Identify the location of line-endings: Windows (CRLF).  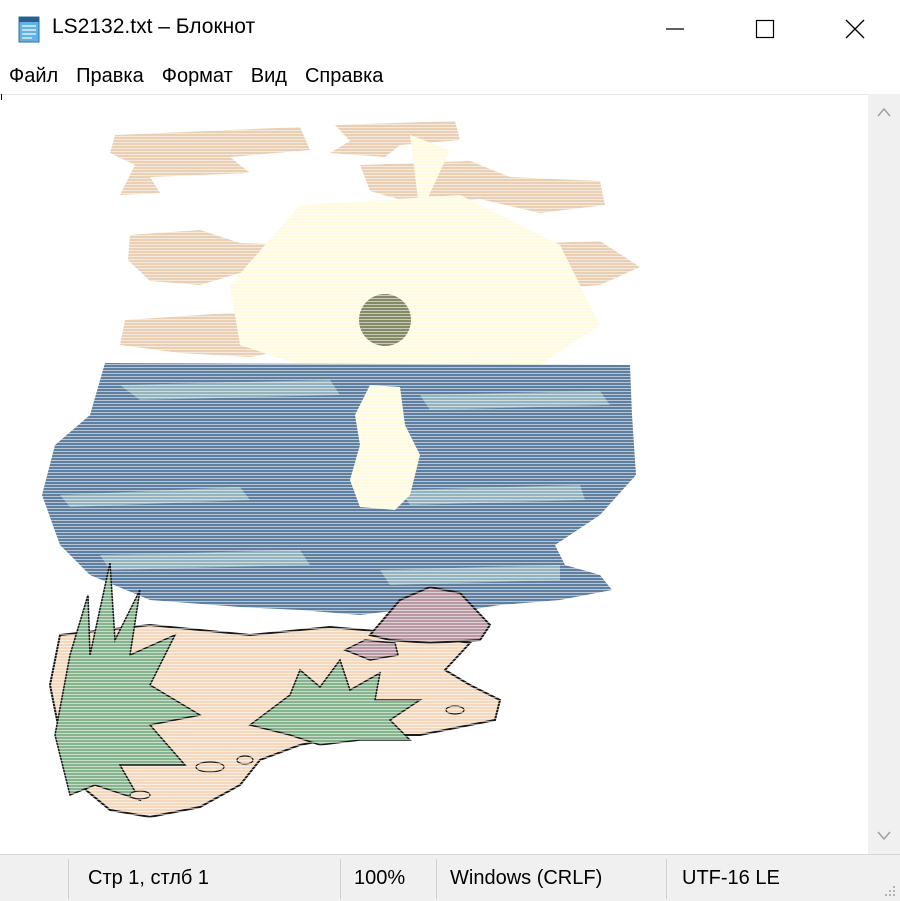
(526, 878).